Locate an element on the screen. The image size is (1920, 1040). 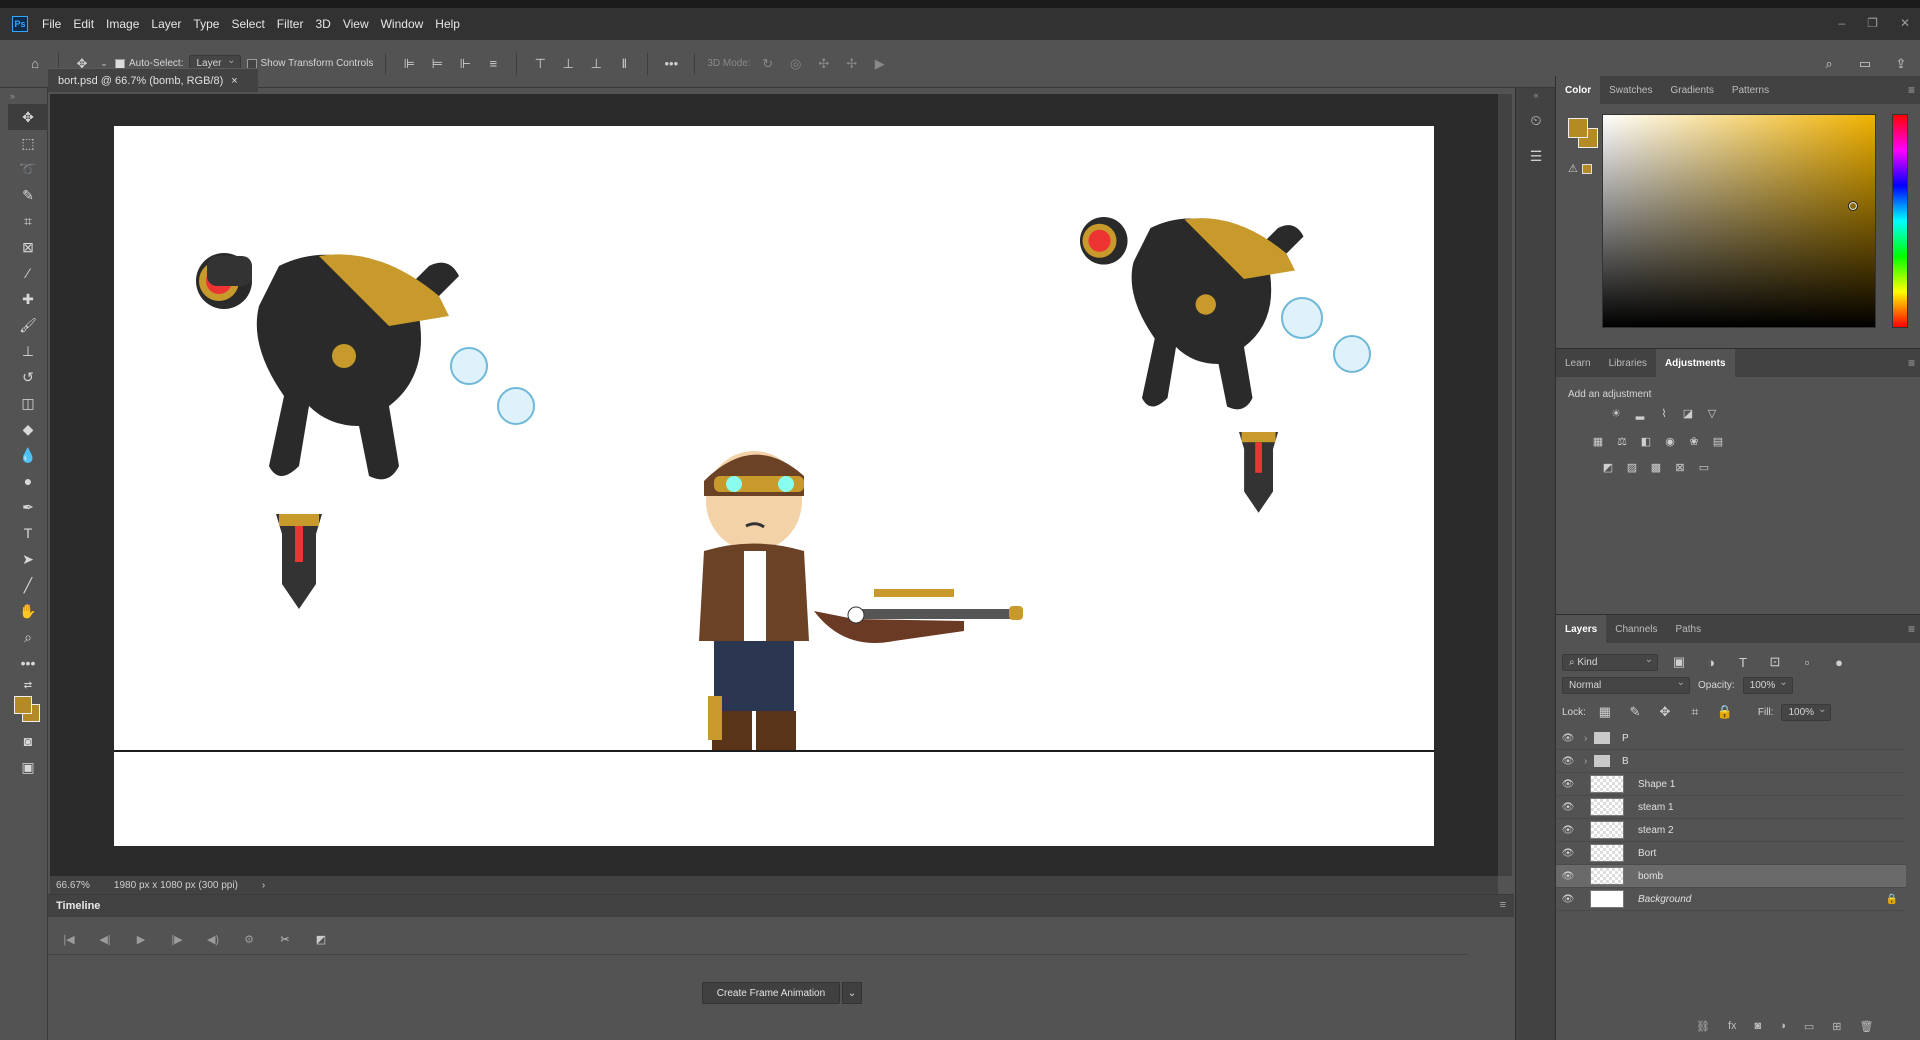
web-safe-swatch is located at coordinates (1587, 169).